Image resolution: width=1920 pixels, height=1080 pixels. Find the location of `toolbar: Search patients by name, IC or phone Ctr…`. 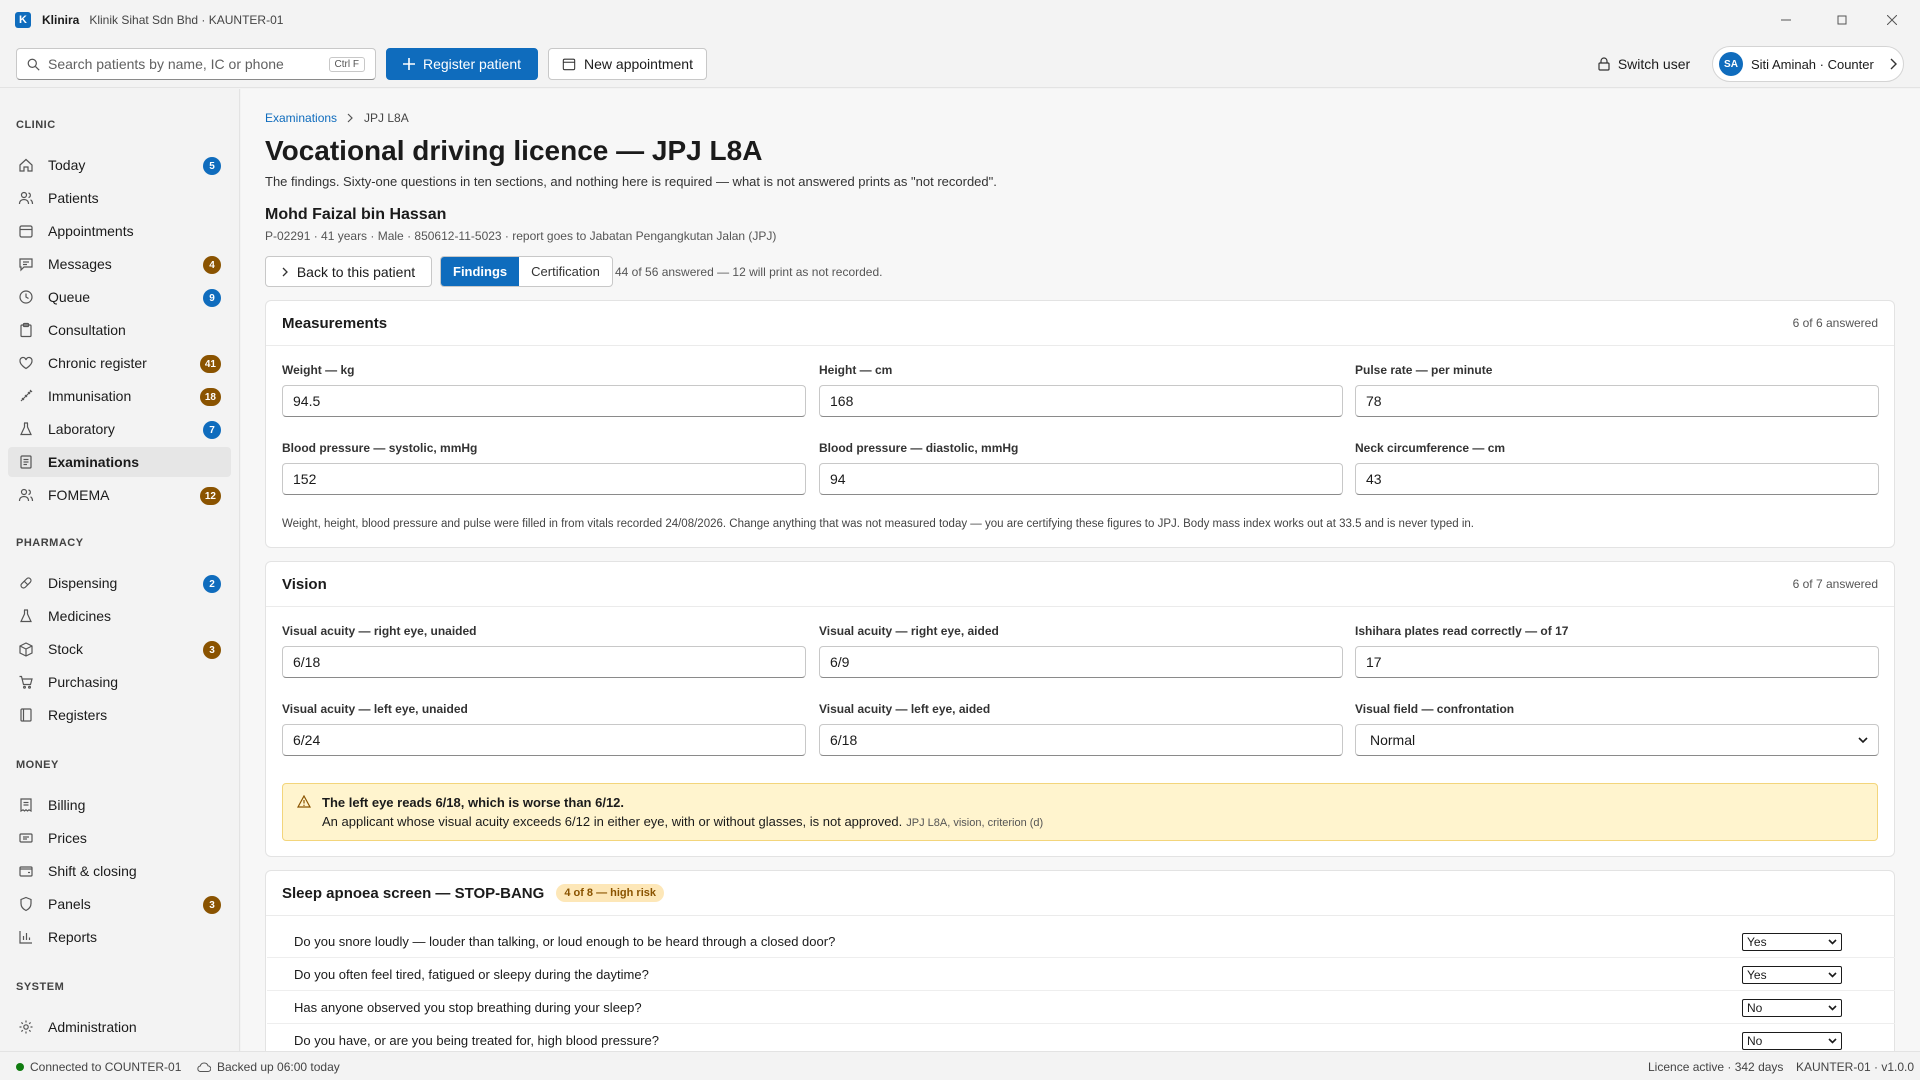

toolbar: Search patients by name, IC or phone Ctr… is located at coordinates (960, 64).